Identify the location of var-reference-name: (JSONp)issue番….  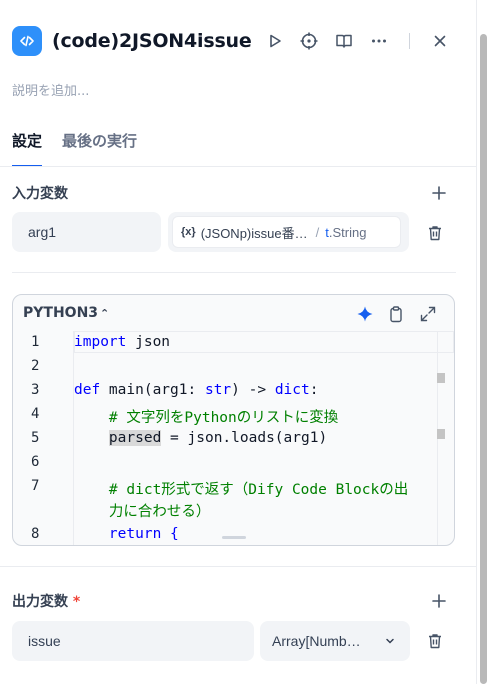
(254, 233).